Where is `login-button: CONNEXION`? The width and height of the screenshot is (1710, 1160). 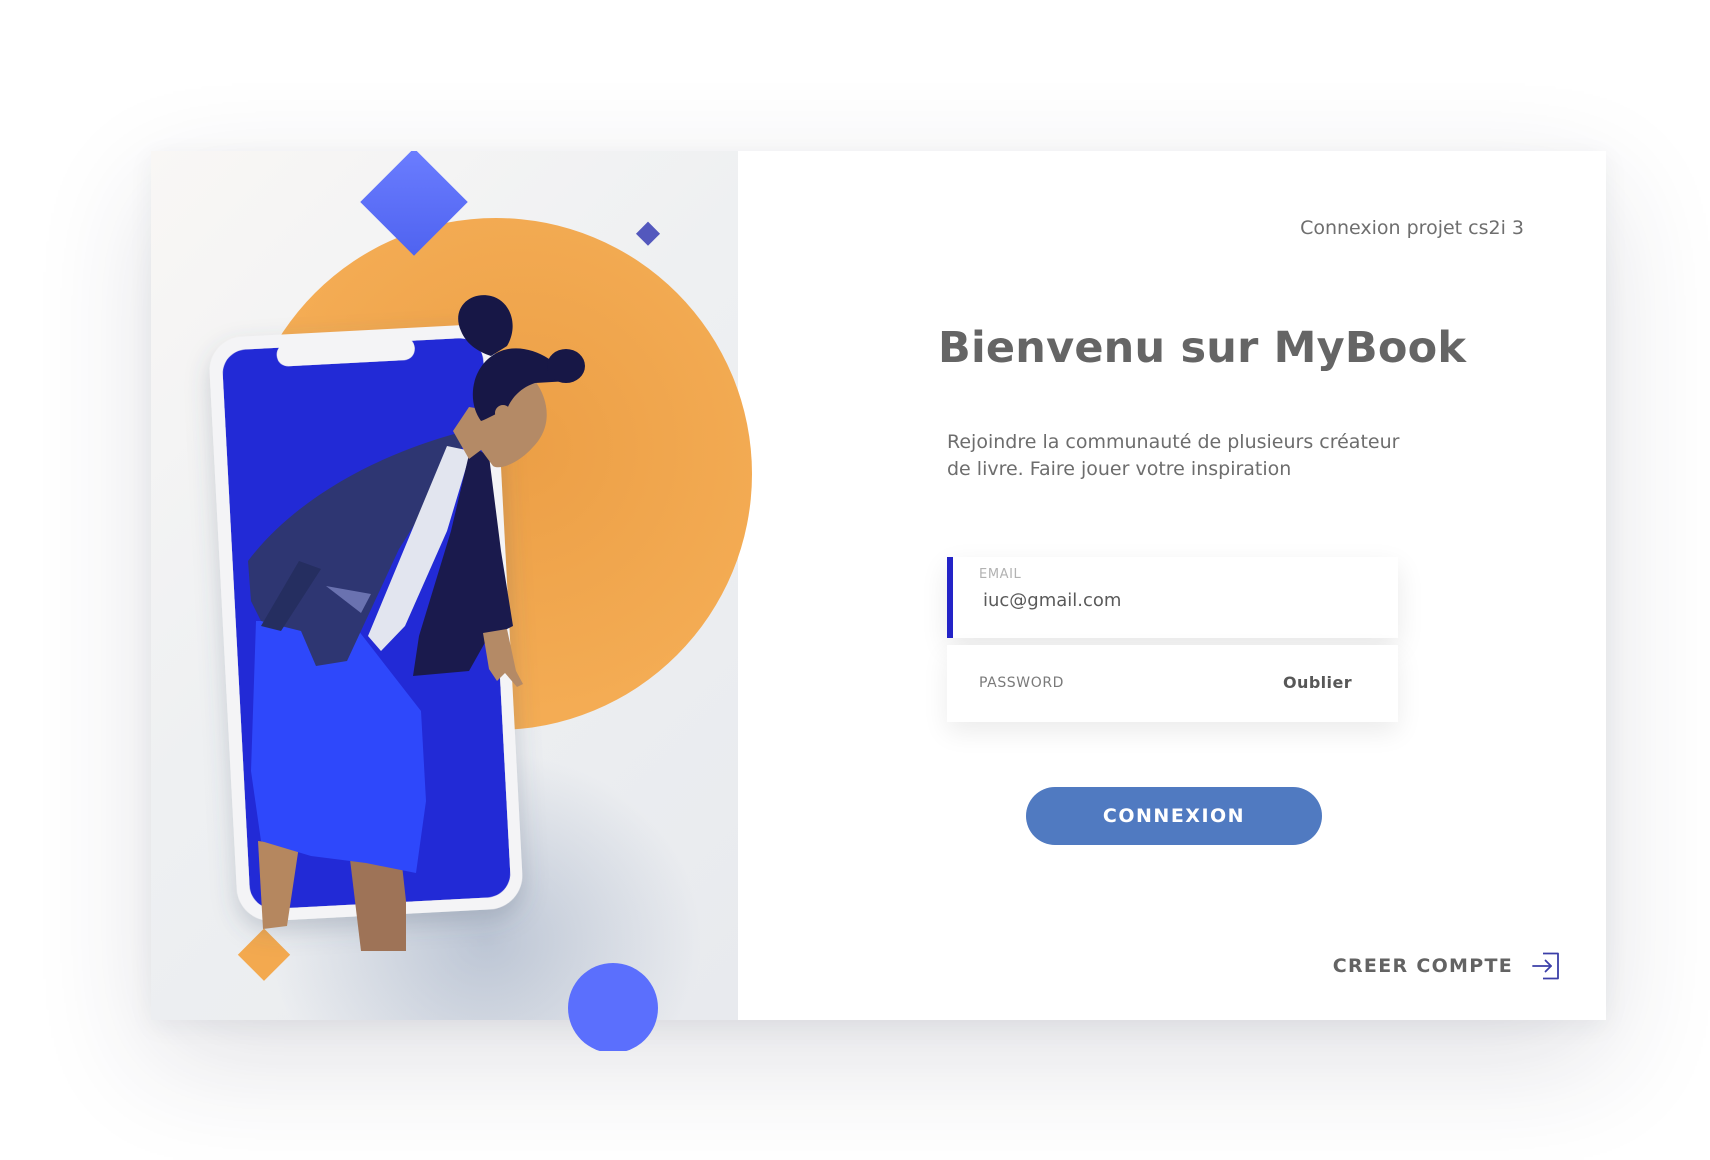
login-button: CONNEXION is located at coordinates (1174, 816).